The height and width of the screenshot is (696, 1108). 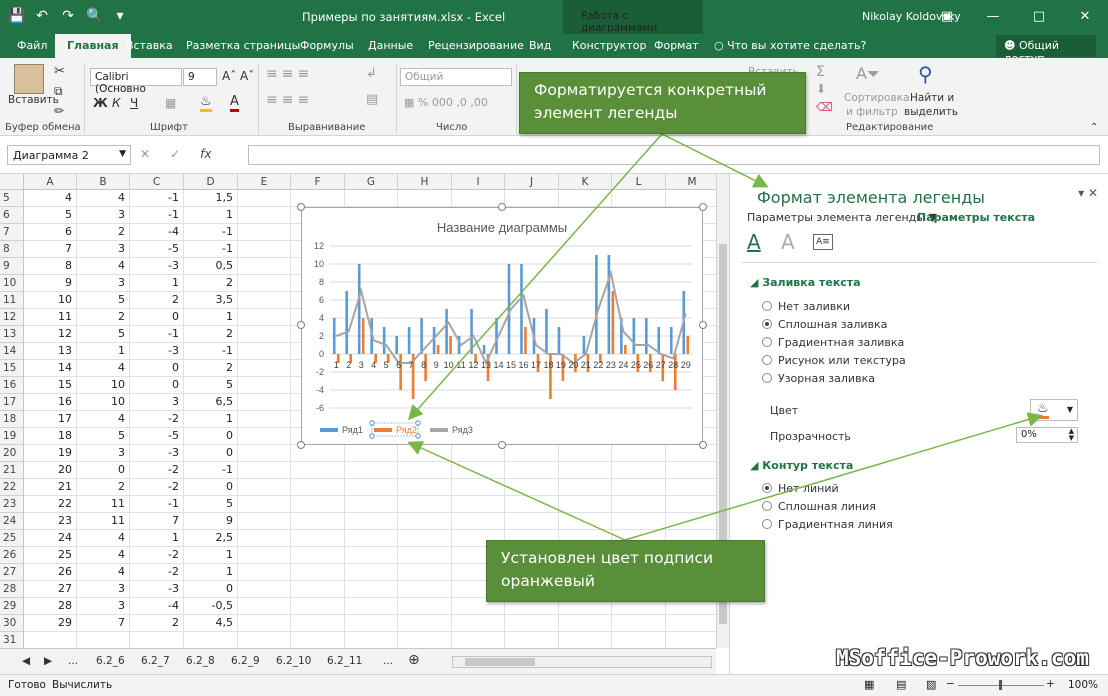 What do you see at coordinates (625, 571) in the screenshot?
I see `callout-bottom: Установлен цвет подписи оранжевый` at bounding box center [625, 571].